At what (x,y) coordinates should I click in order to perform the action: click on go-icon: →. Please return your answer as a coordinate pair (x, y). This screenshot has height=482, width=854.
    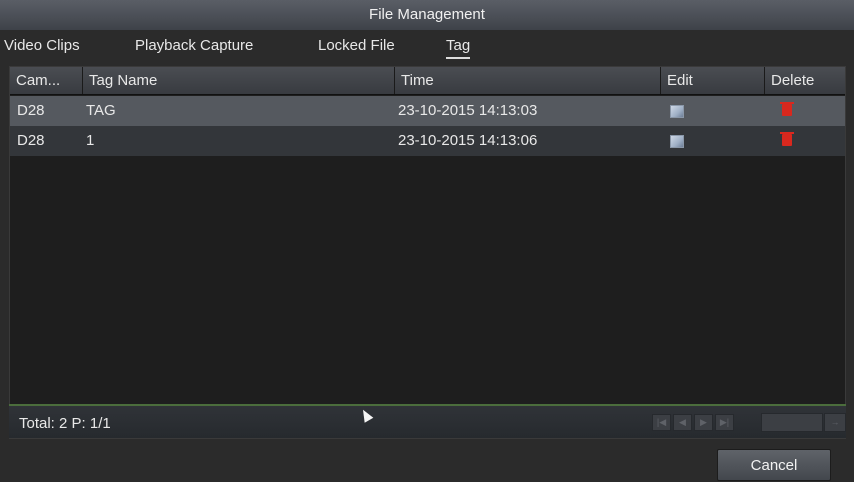
    Looking at the image, I should click on (835, 422).